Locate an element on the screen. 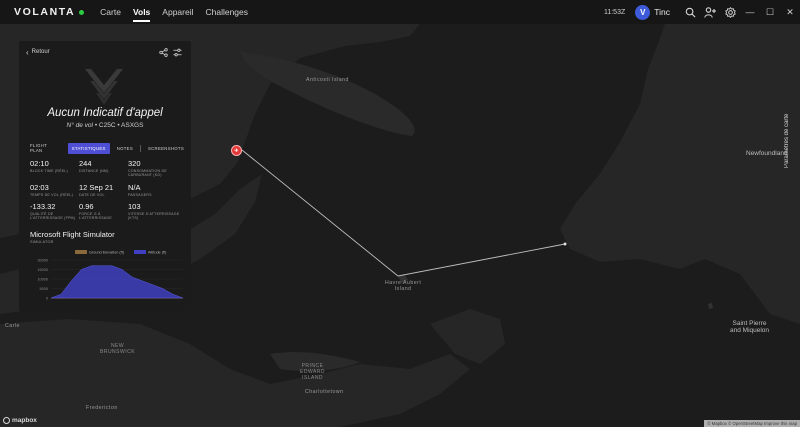 The height and width of the screenshot is (427, 800). chart-y-tick-label: 20000 is located at coordinates (42, 261).